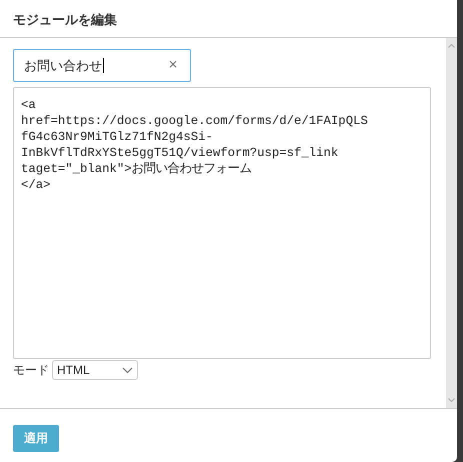 The height and width of the screenshot is (462, 463). What do you see at coordinates (451, 400) in the screenshot?
I see `scroll-down-icon` at bounding box center [451, 400].